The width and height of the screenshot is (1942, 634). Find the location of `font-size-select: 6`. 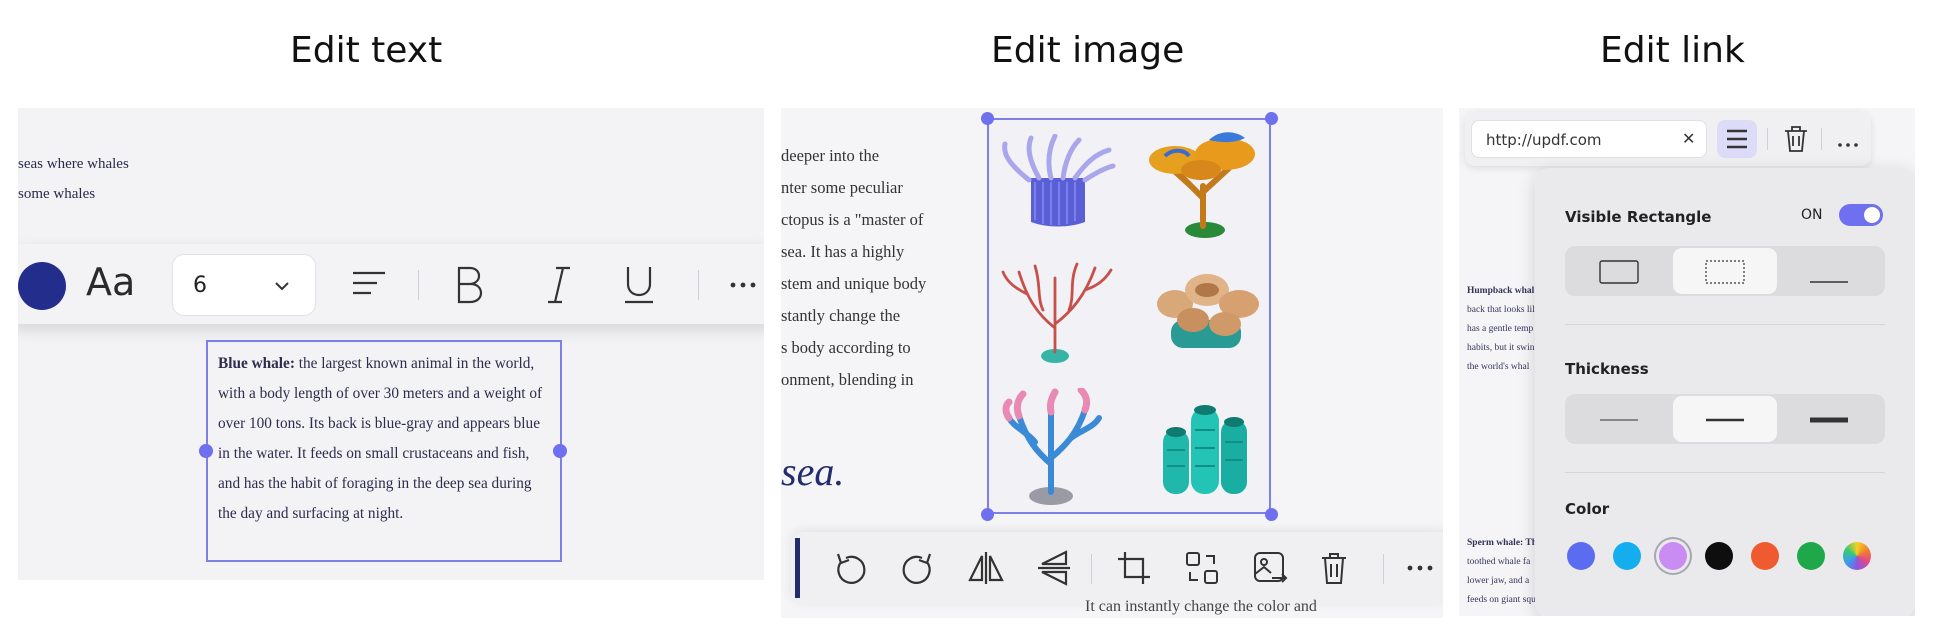

font-size-select: 6 is located at coordinates (244, 285).